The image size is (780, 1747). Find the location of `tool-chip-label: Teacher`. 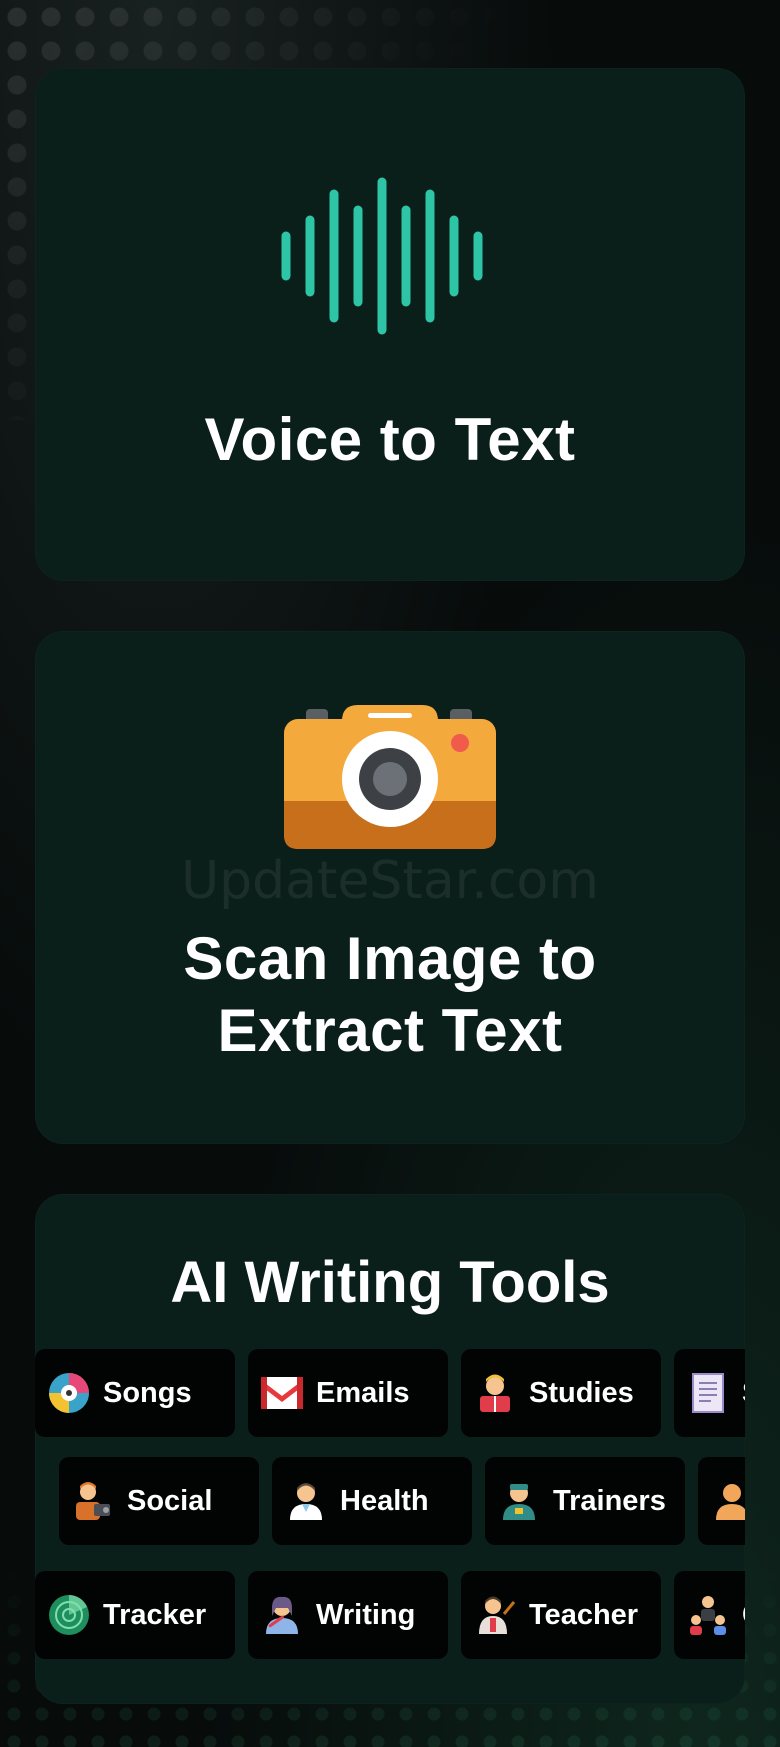

tool-chip-label: Teacher is located at coordinates (584, 1614).